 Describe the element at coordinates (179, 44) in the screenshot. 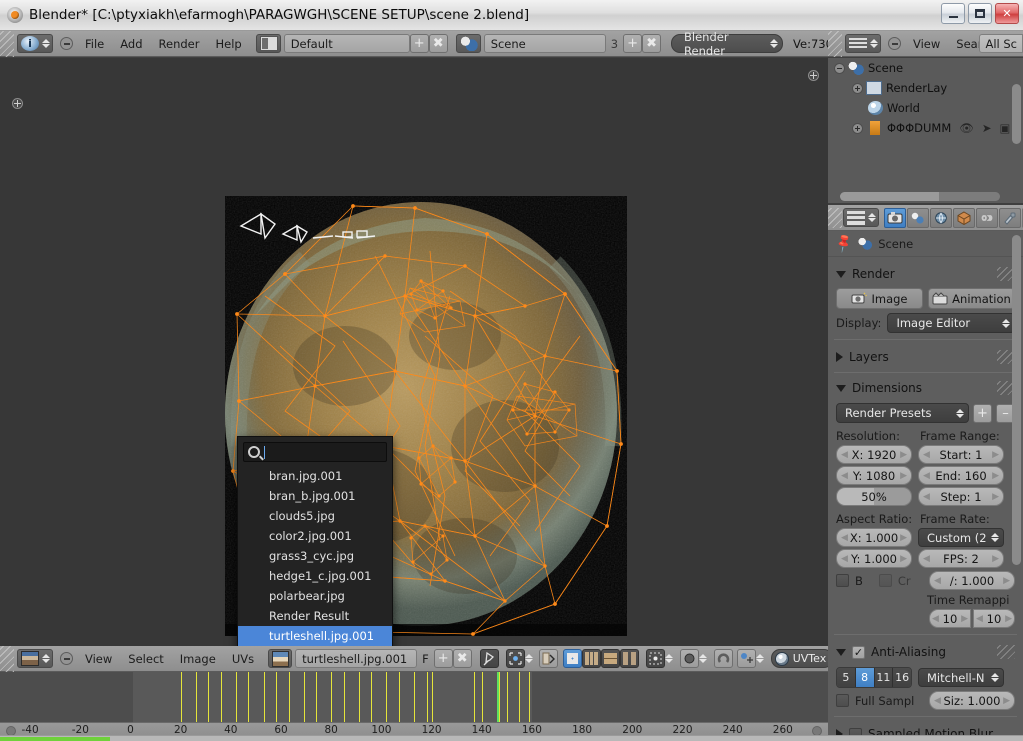

I see `menu-render: Render` at that location.